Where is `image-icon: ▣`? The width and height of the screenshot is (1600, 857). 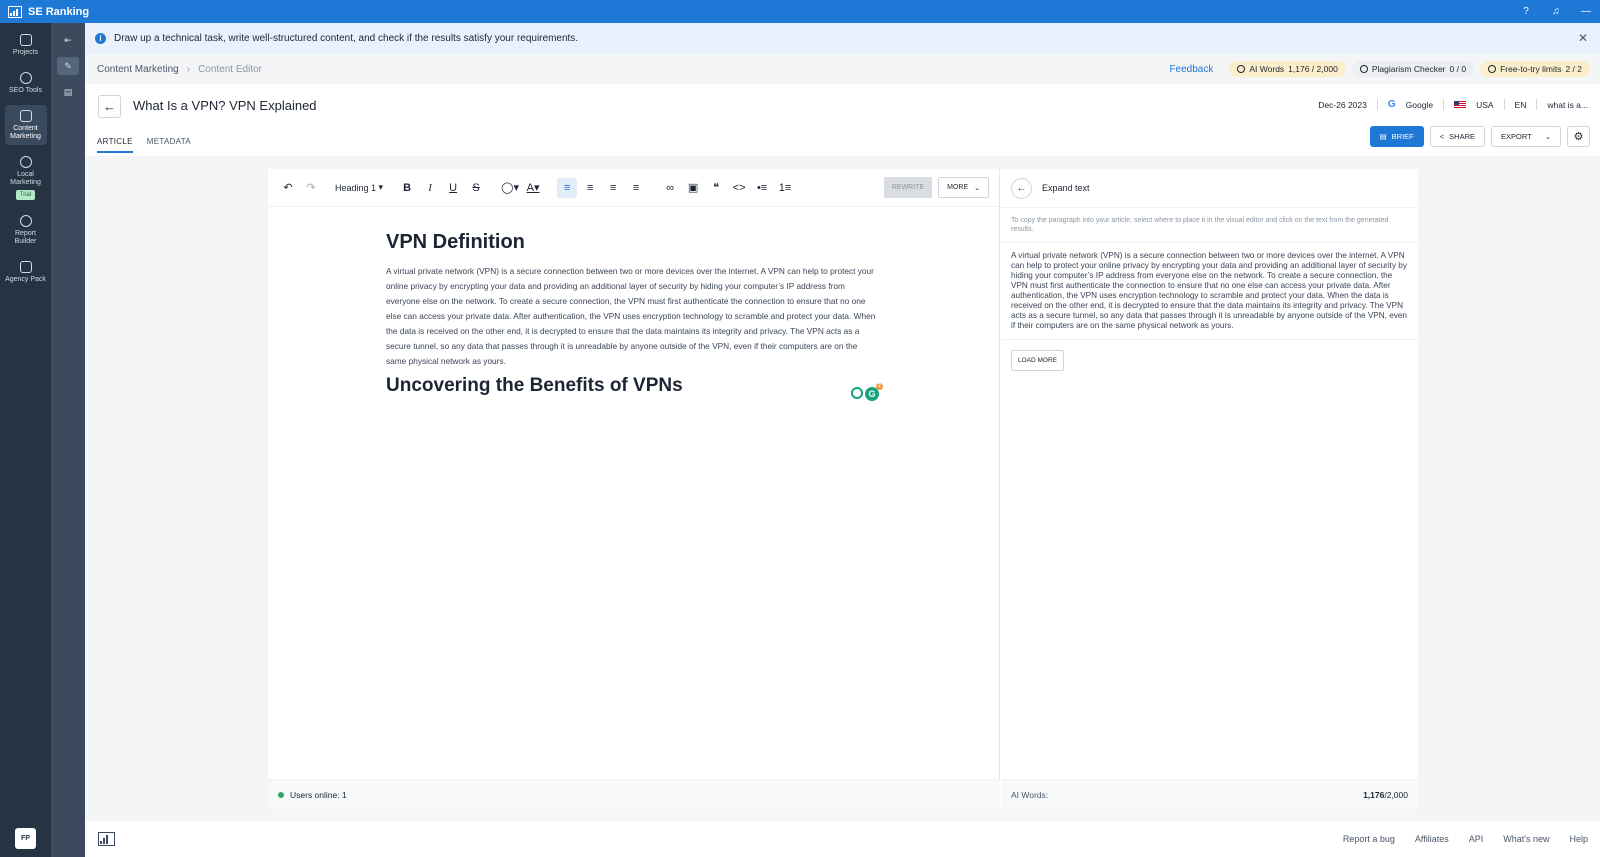
image-icon: ▣ is located at coordinates (693, 188).